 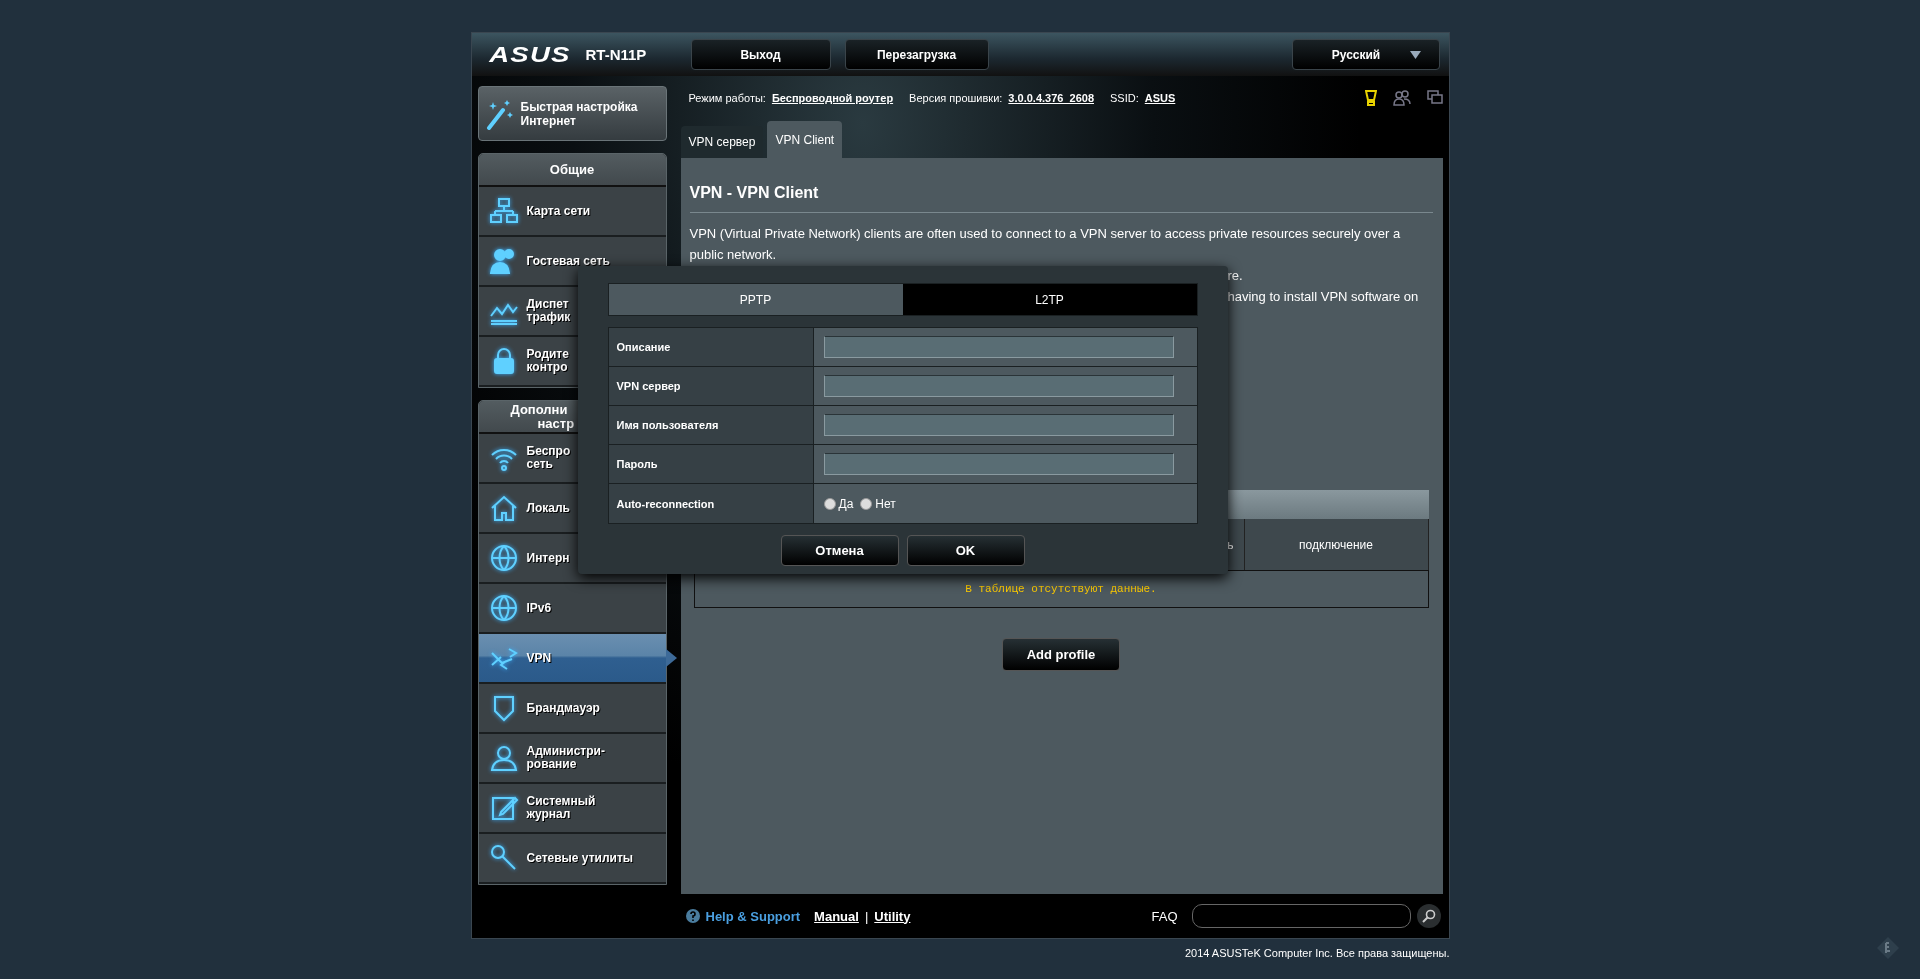 What do you see at coordinates (1051, 97) in the screenshot?
I see `status-link: 3.0.0.4.376_2608` at bounding box center [1051, 97].